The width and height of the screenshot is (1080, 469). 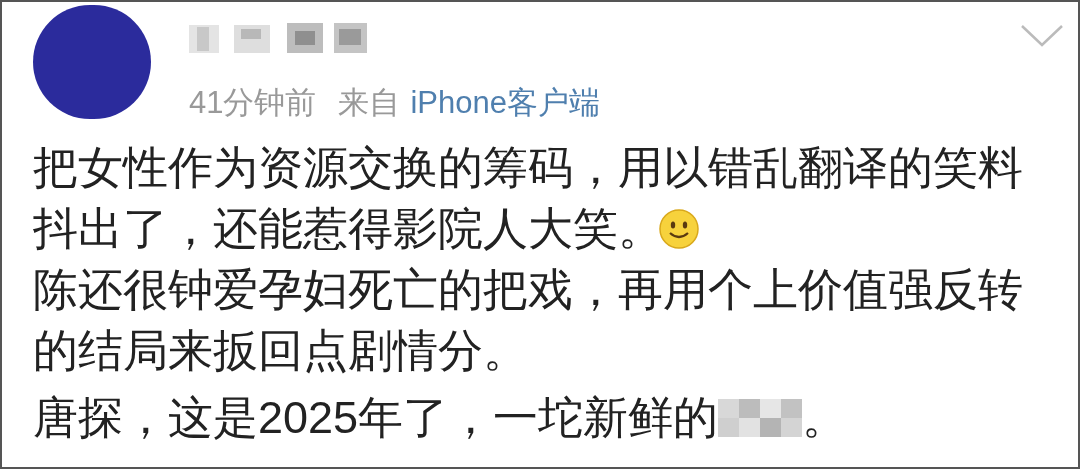 I want to click on source-label: 来自, so click(x=369, y=103).